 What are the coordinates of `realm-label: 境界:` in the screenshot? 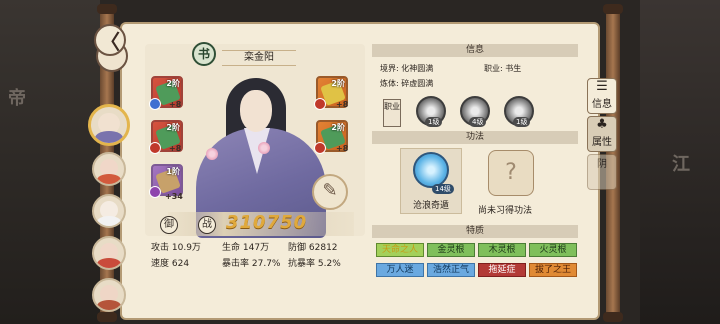 It's located at (389, 68).